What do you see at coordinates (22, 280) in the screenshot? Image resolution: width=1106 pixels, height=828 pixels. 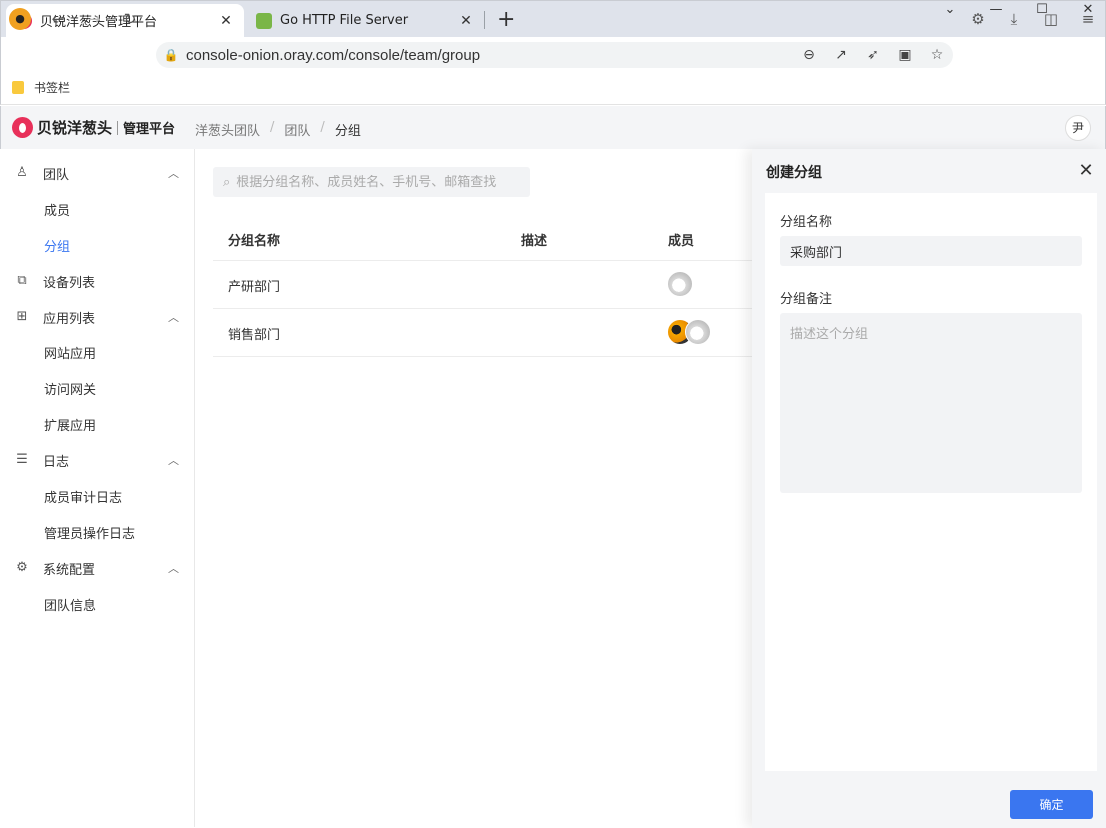 I see `devices-icon: ⧉` at bounding box center [22, 280].